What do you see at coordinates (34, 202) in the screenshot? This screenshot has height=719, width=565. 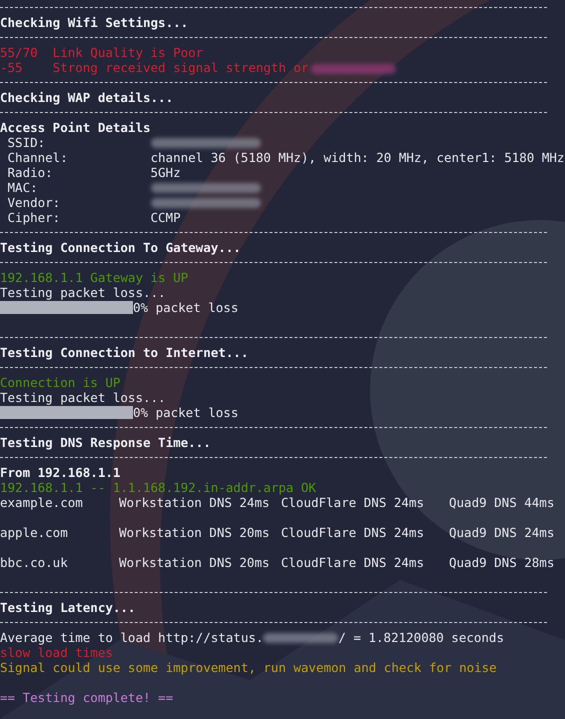 I see `field-label: Vendor:` at bounding box center [34, 202].